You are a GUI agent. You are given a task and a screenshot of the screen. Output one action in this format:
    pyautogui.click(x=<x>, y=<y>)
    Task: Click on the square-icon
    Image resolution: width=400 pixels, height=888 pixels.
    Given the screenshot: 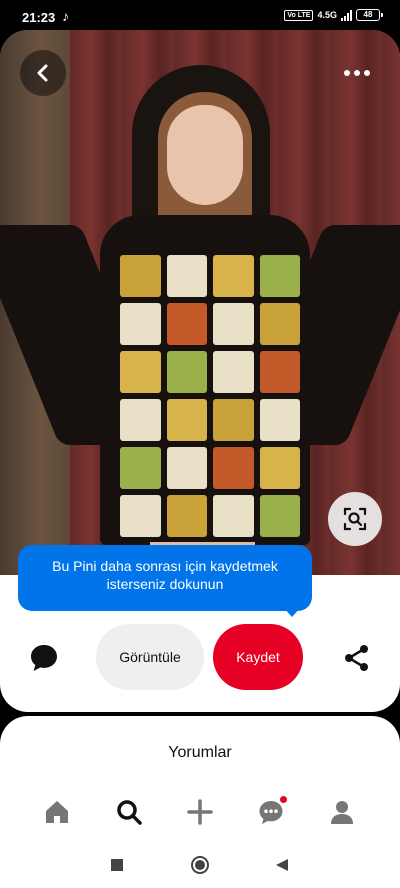 What is the action you would take?
    pyautogui.click(x=117, y=865)
    